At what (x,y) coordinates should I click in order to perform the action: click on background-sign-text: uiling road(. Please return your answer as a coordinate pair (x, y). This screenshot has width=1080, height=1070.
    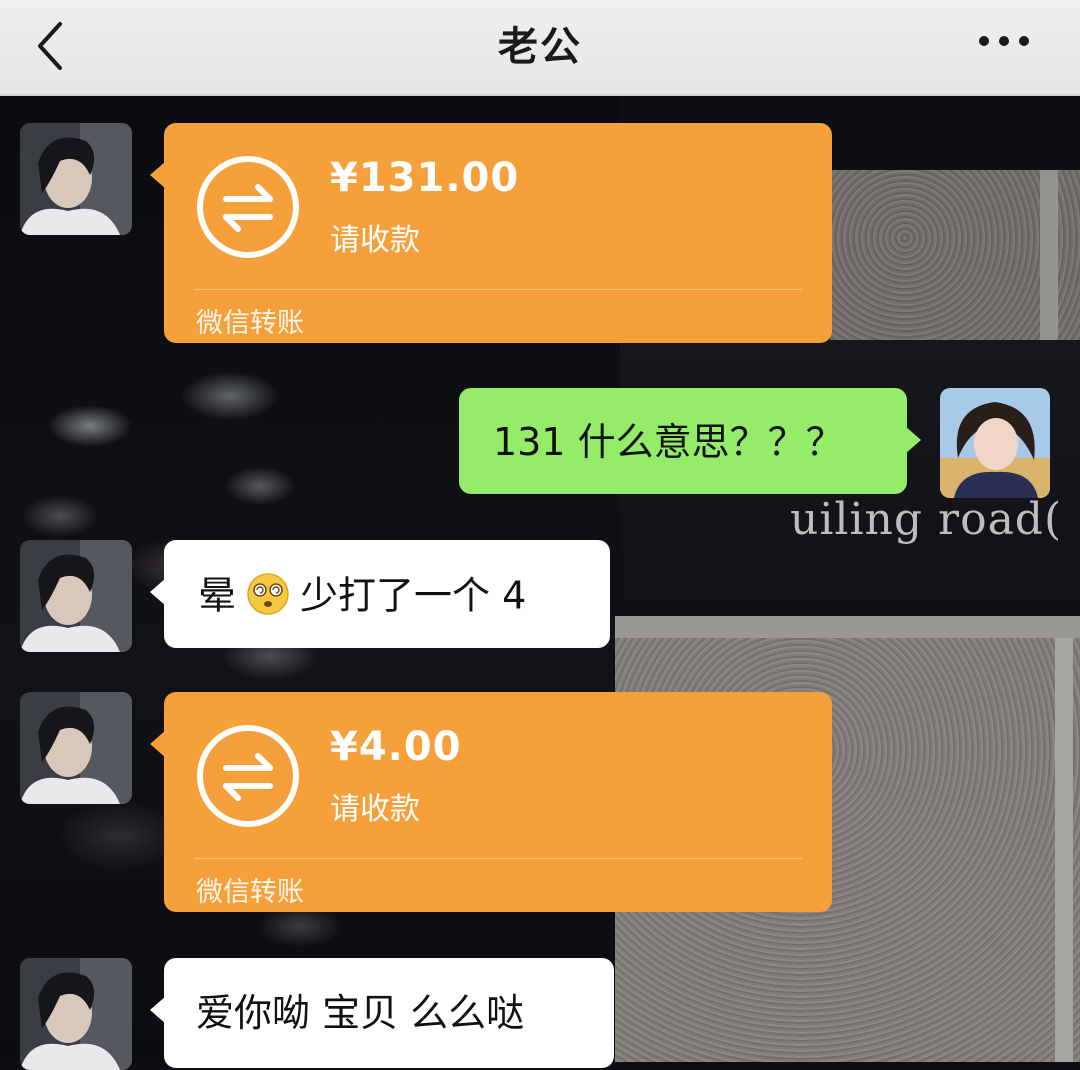
    Looking at the image, I should click on (926, 519).